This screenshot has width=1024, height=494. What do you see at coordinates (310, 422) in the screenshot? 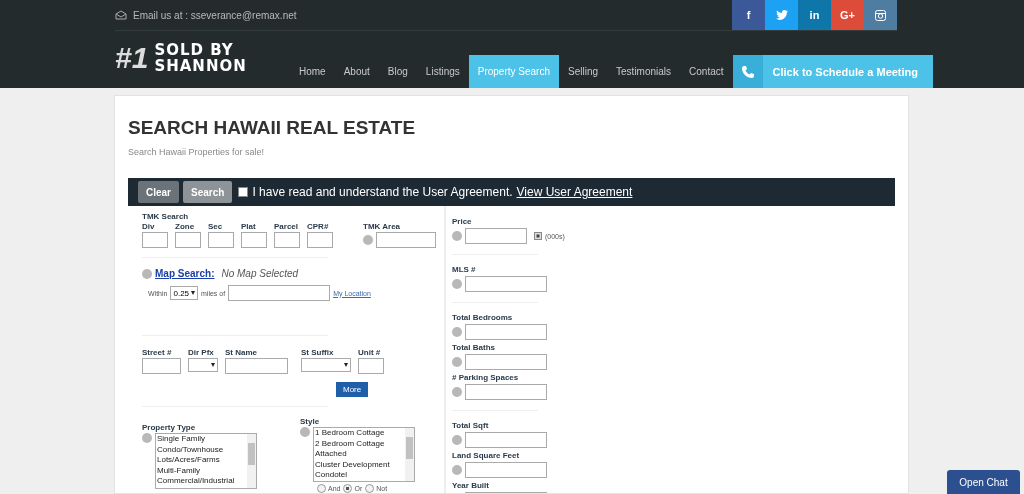
I see `field-label: Style` at bounding box center [310, 422].